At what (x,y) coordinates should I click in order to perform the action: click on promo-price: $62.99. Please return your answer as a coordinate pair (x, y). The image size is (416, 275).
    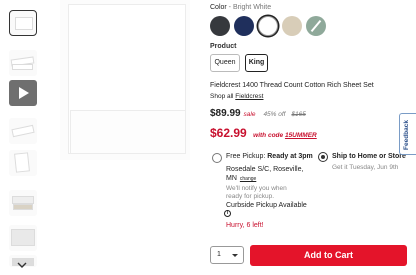
    Looking at the image, I should click on (228, 133).